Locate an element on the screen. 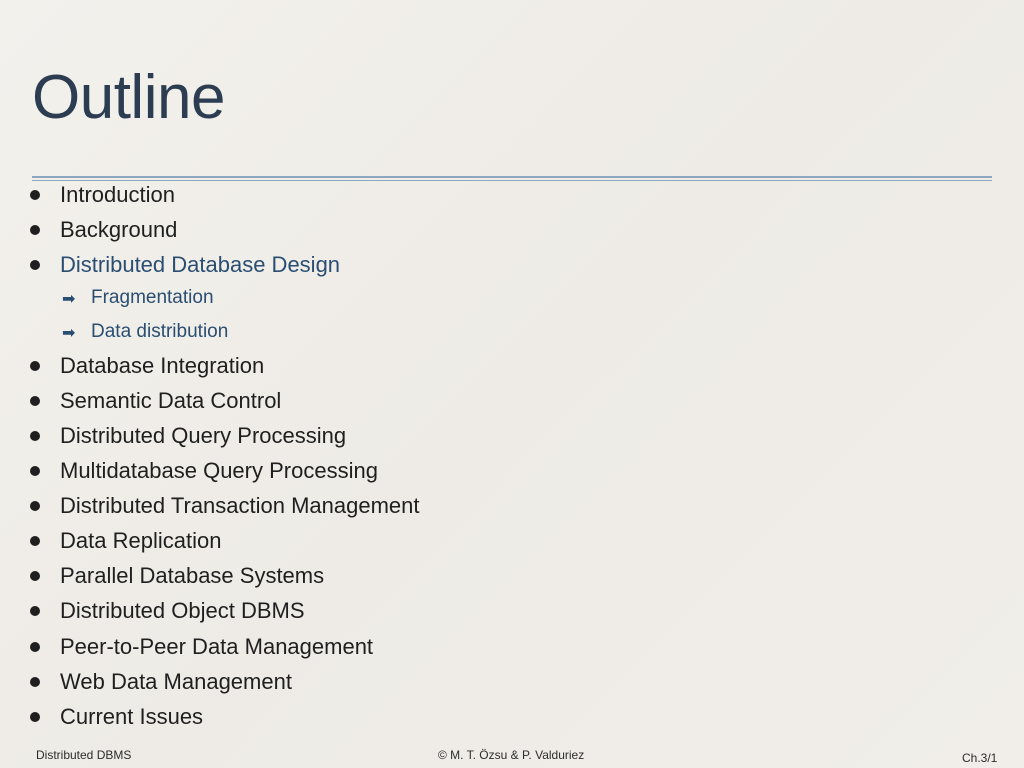  outline-item-database-integration: Database Integration is located at coordinates (147, 365).